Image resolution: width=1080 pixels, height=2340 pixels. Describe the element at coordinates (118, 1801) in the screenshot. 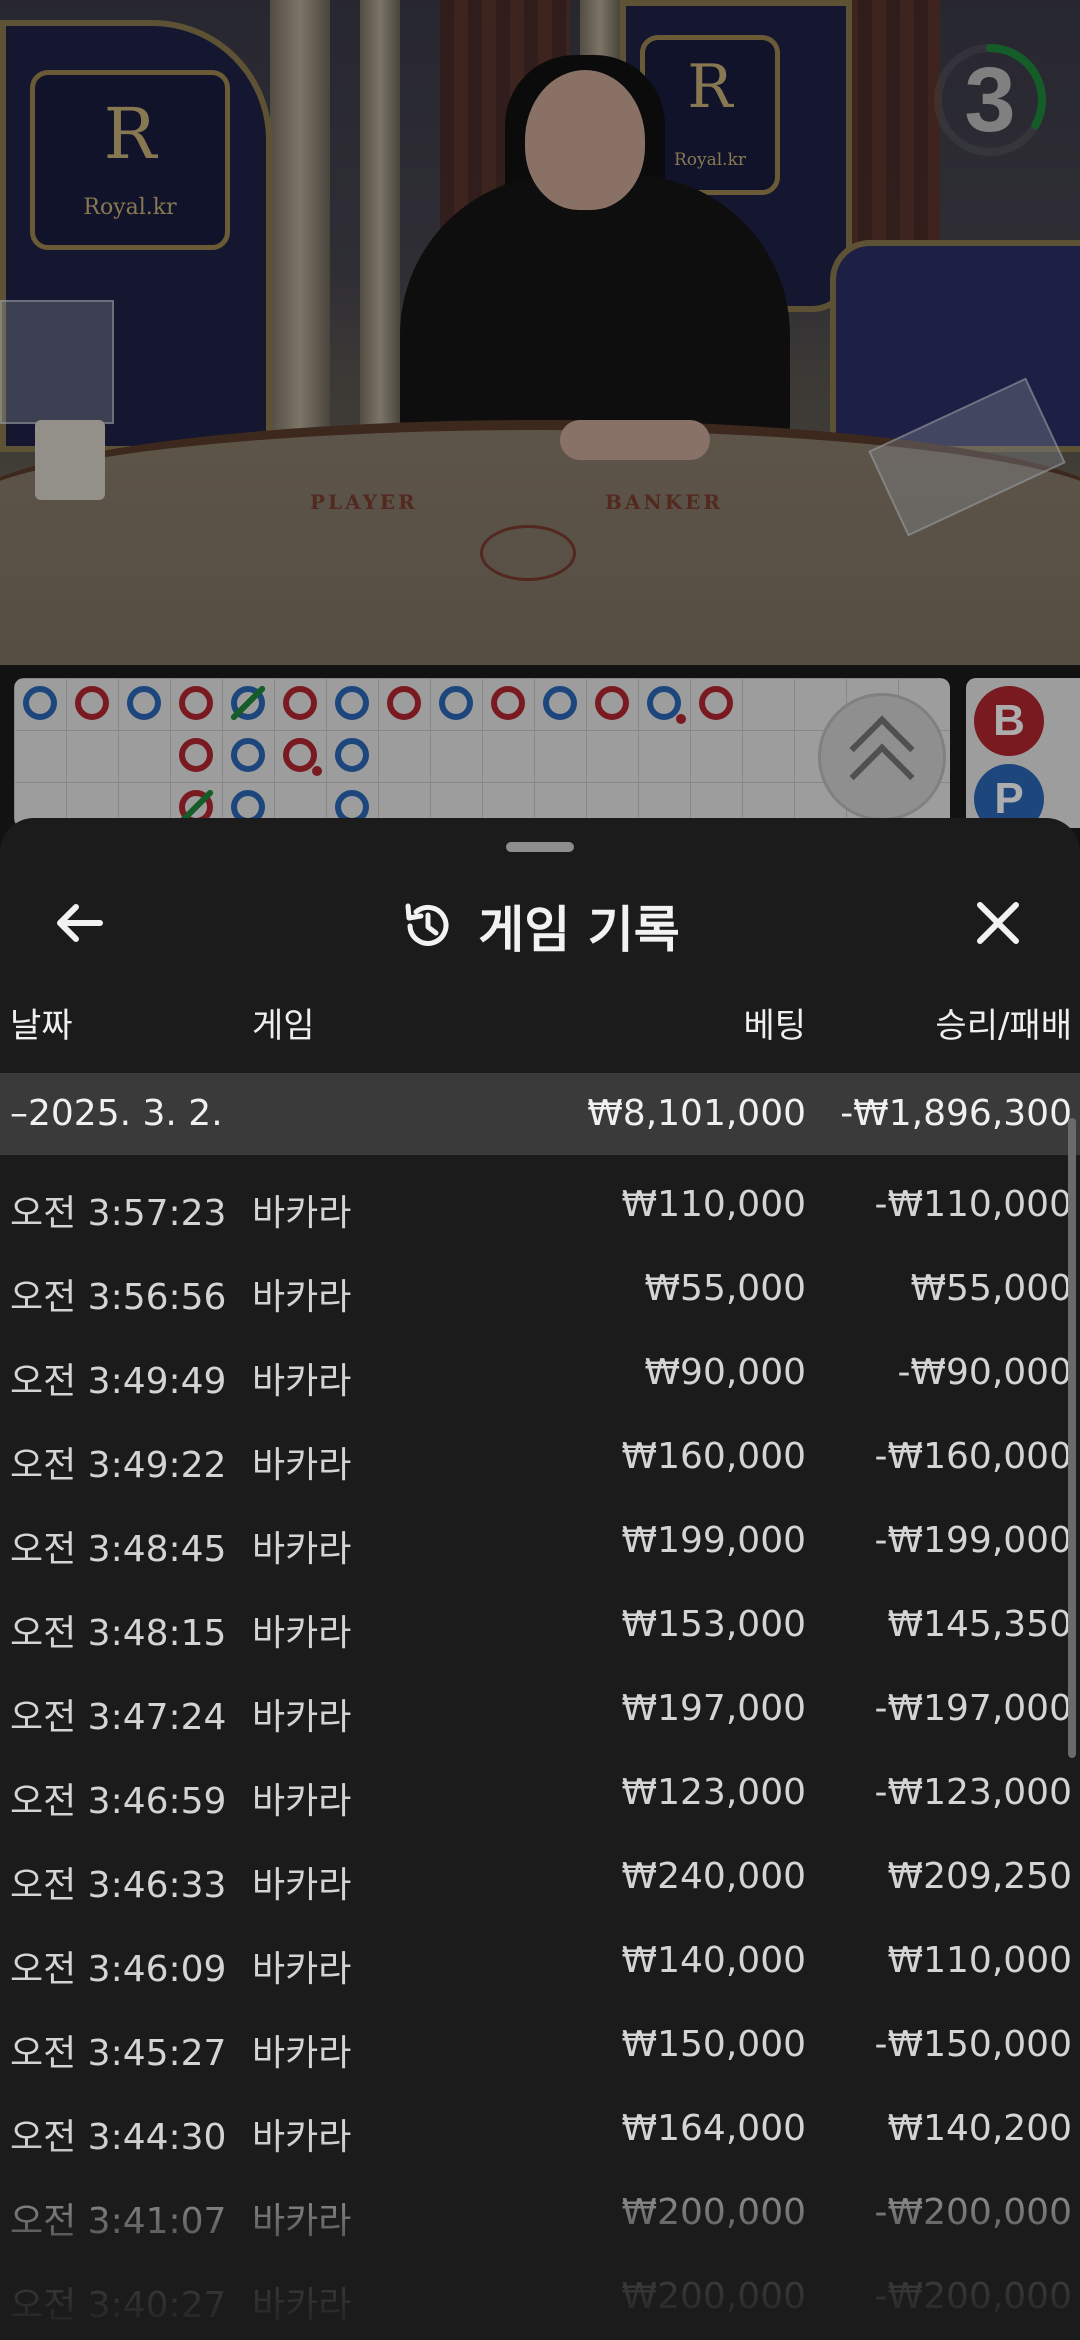

I see `row-time: 오전 3:46:59` at that location.